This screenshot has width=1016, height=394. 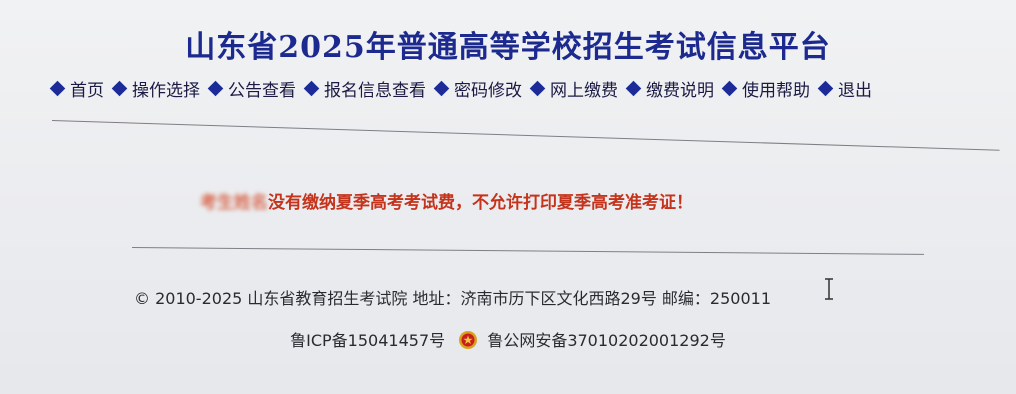 I want to click on nav-item-label: 网上缴费, so click(x=584, y=91).